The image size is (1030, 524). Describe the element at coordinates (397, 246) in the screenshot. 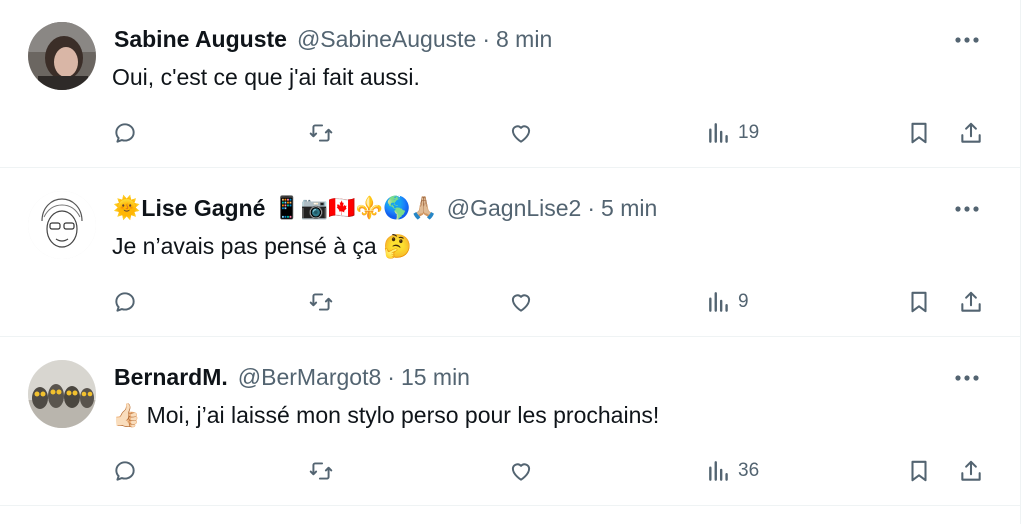

I see `text-suffix-emoji: 🤔` at that location.